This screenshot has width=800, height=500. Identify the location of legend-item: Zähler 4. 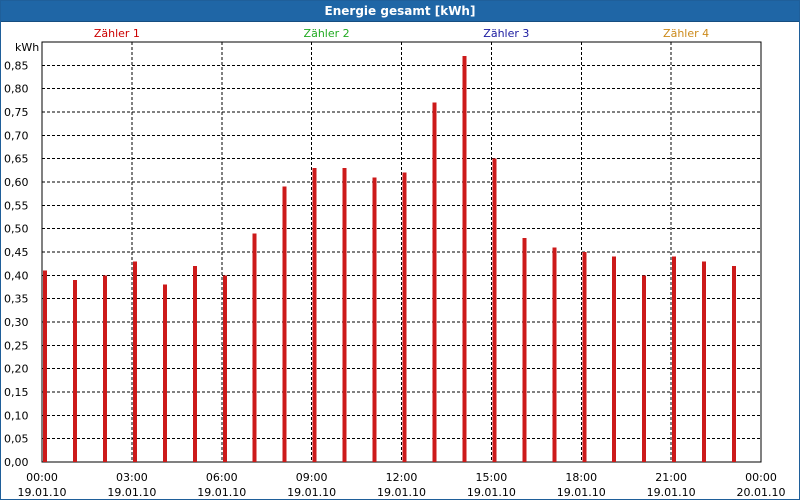
(686, 33).